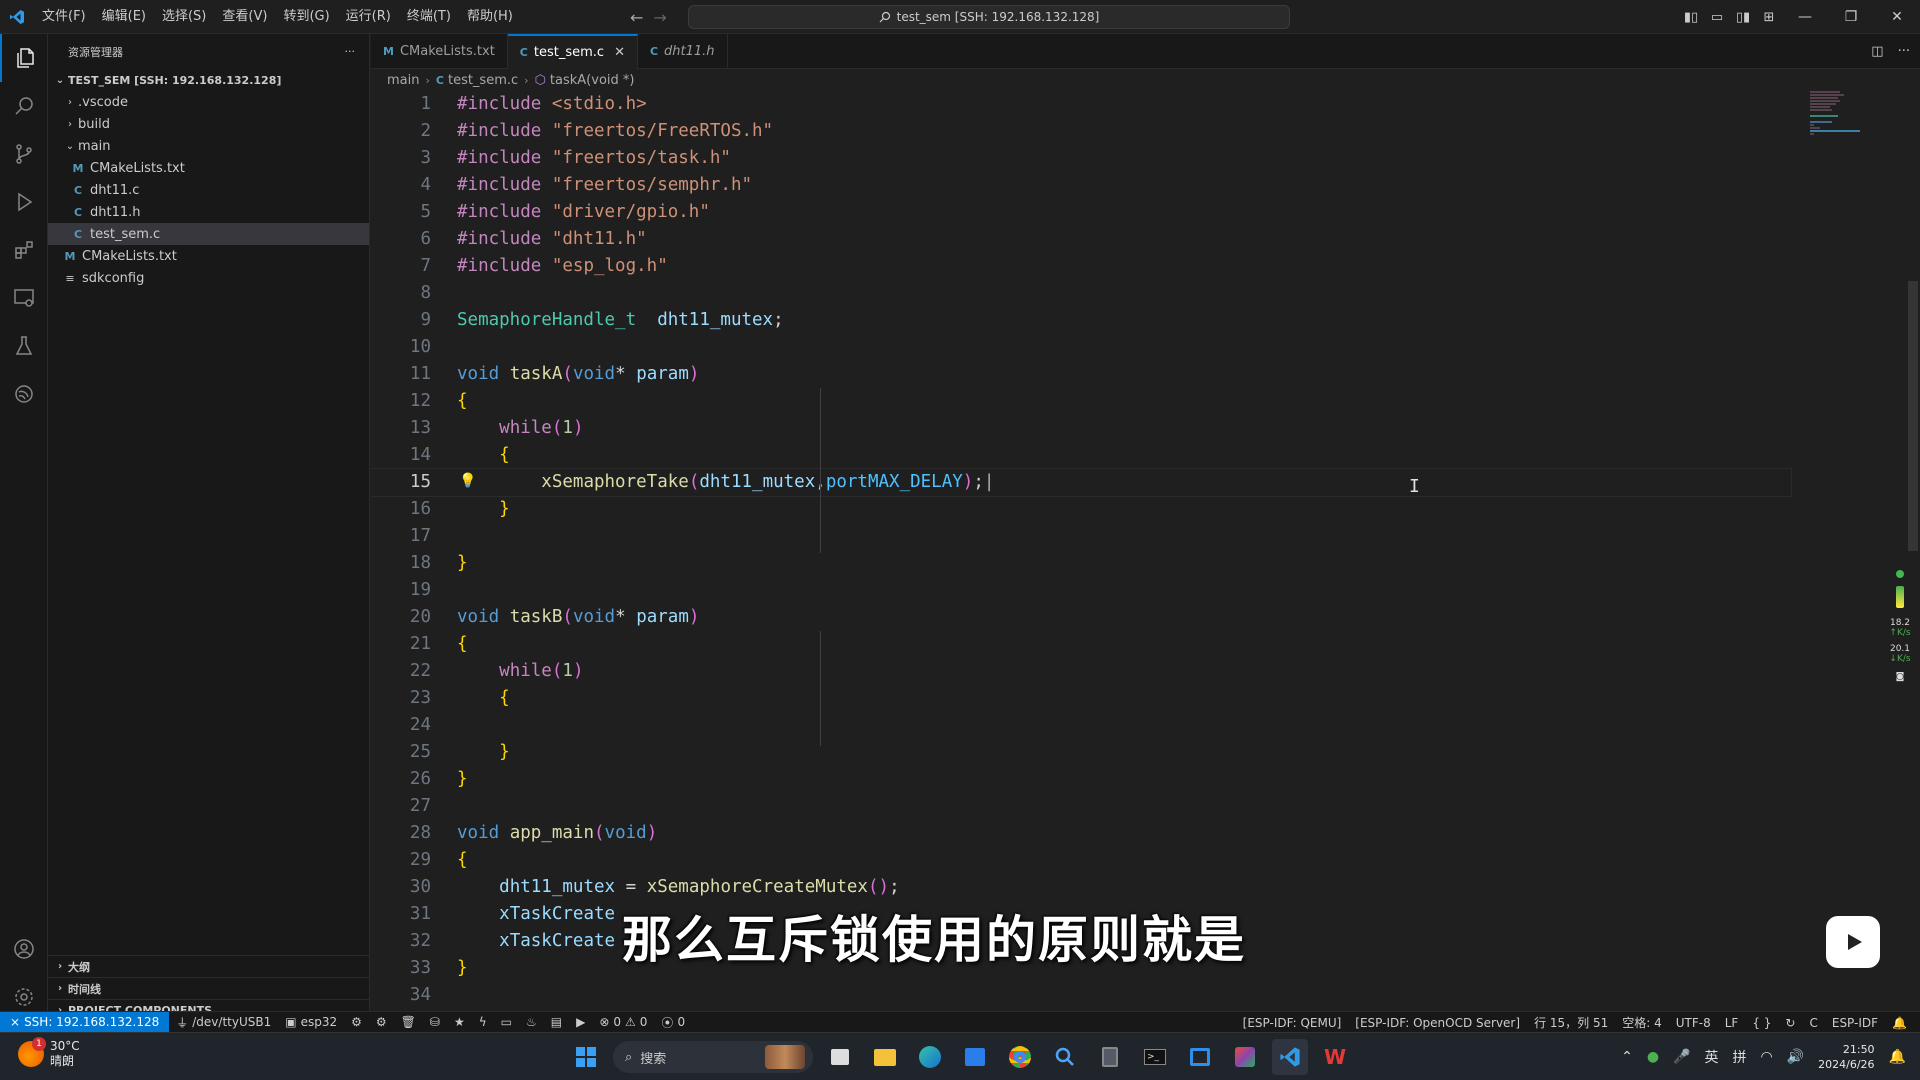 The image size is (1920, 1080). I want to click on terminal-icon: ▤, so click(556, 1022).